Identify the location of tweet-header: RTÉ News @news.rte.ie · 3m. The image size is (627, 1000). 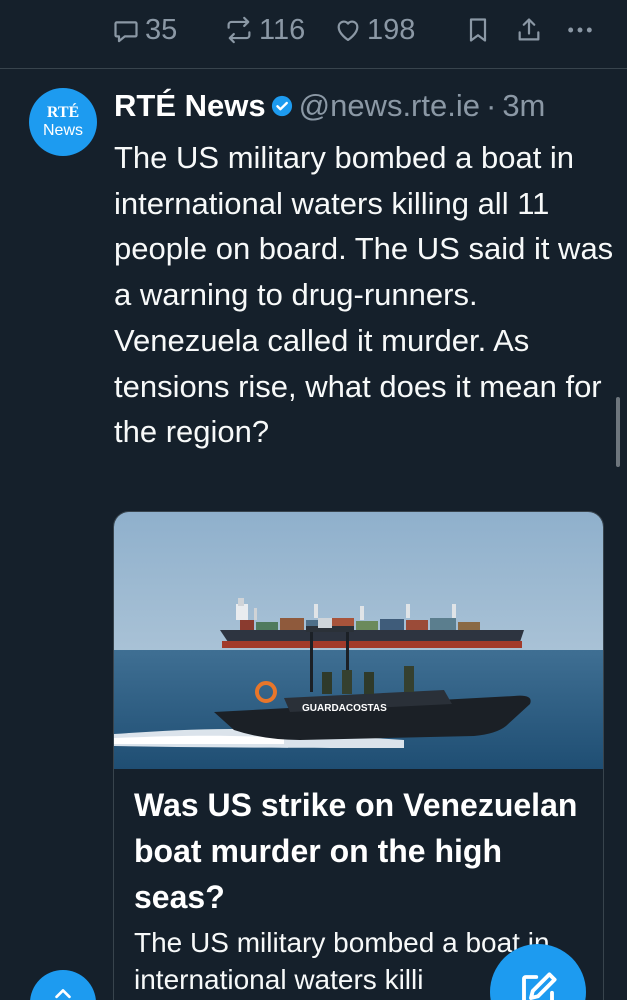
(329, 106).